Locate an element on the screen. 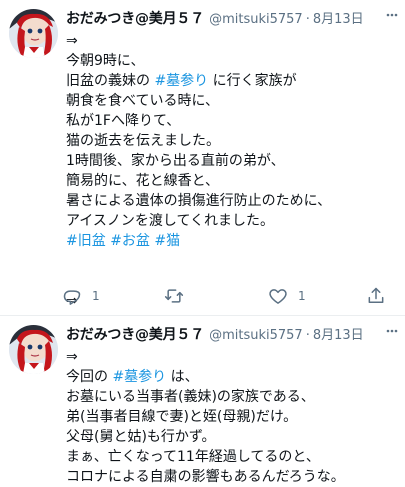 The height and width of the screenshot is (487, 405). share-button is located at coordinates (376, 296).